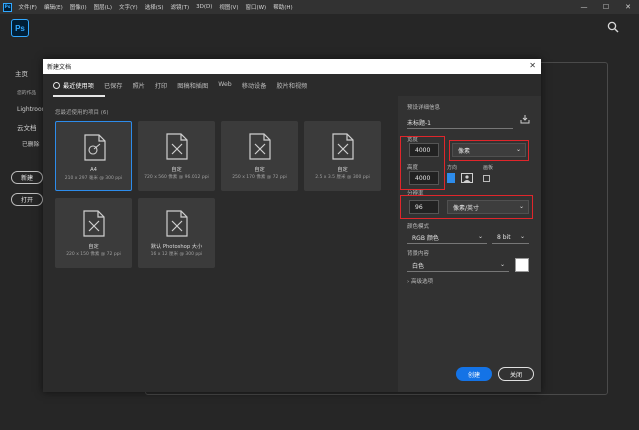  I want to click on advanced-options-label: 高级选项, so click(421, 282).